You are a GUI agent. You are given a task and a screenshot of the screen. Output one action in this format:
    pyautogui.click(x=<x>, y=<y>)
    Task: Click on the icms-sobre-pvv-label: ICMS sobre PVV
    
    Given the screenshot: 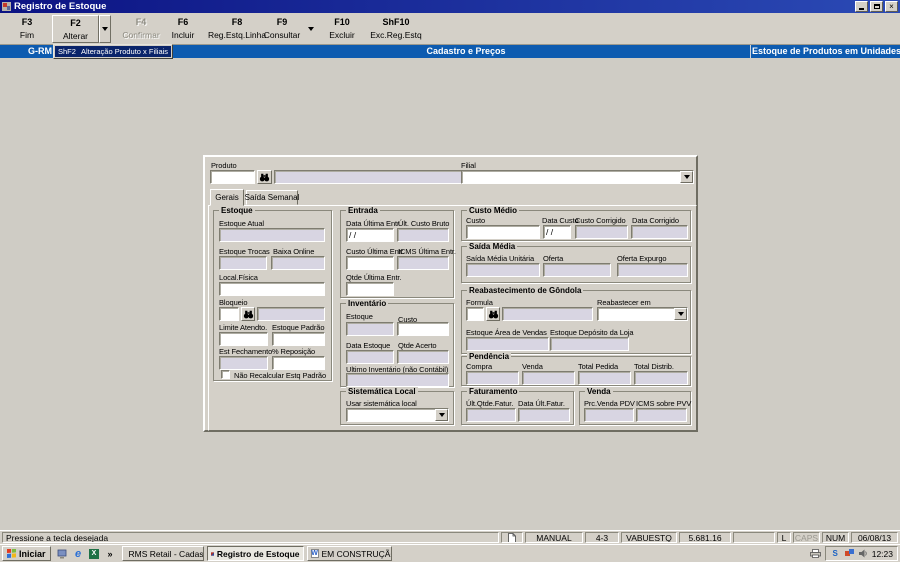 What is the action you would take?
    pyautogui.click(x=664, y=403)
    